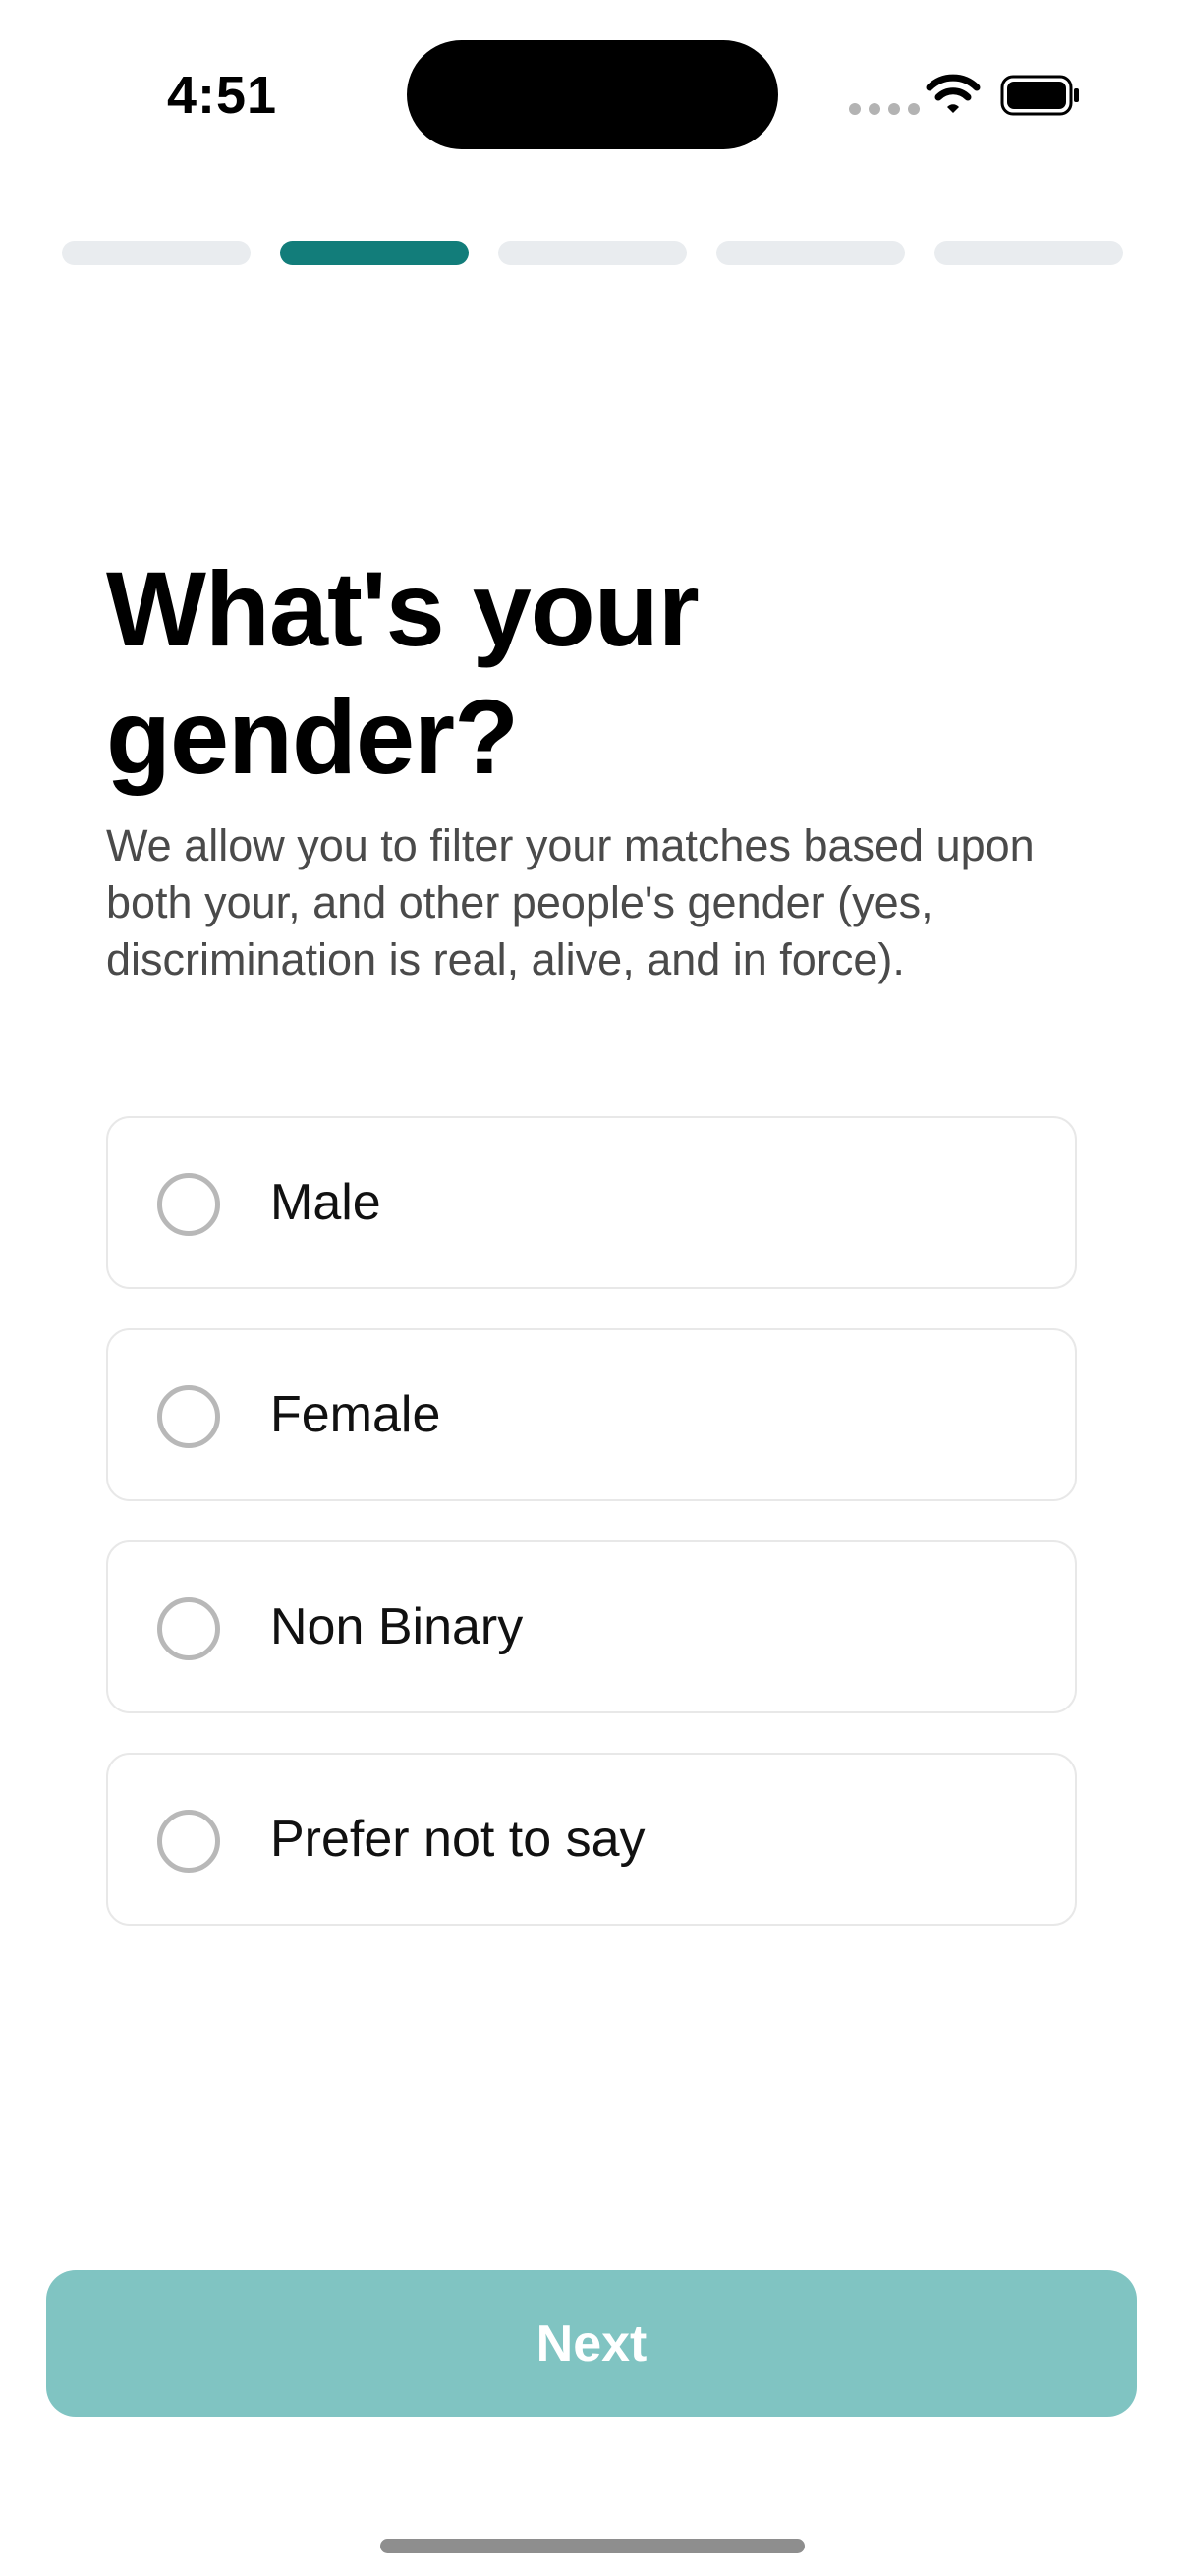 The width and height of the screenshot is (1185, 2576). What do you see at coordinates (592, 1202) in the screenshot?
I see `gender-option-male: Male` at bounding box center [592, 1202].